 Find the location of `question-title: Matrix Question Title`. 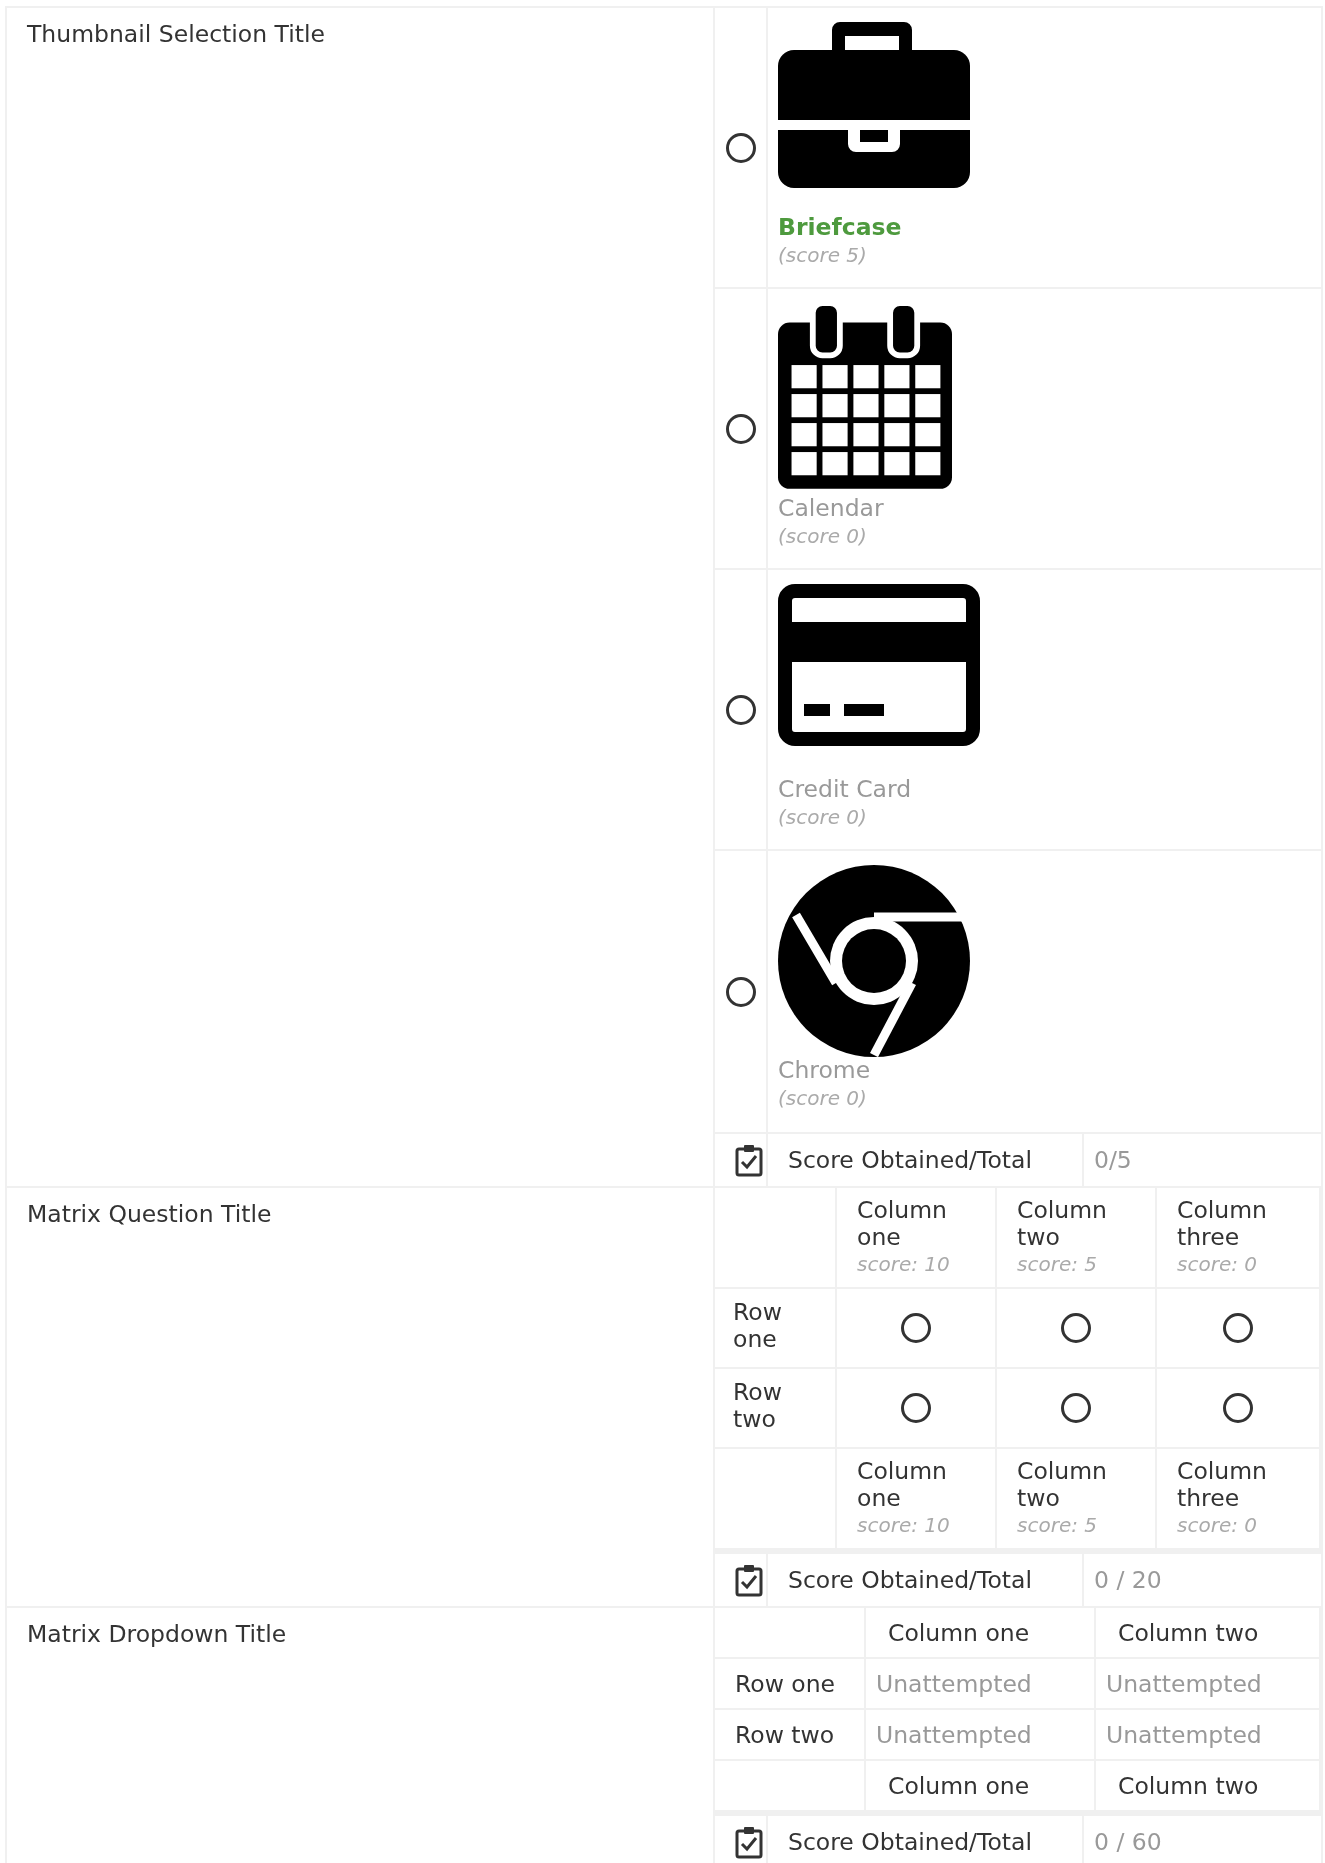

question-title: Matrix Question Title is located at coordinates (149, 1214).